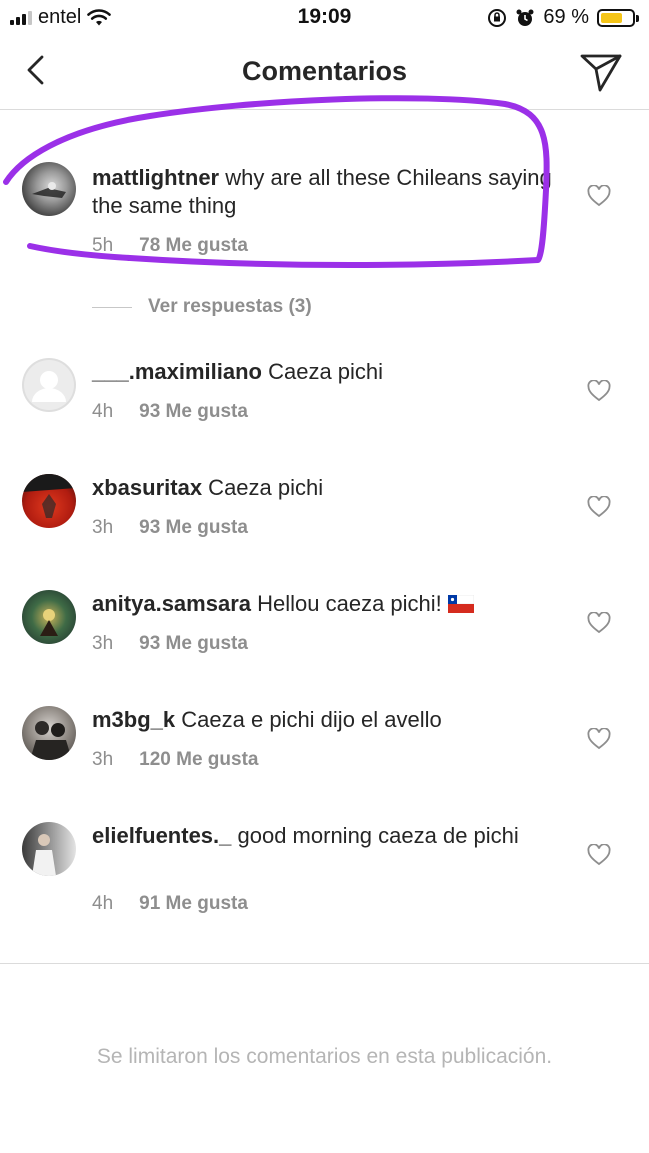  Describe the element at coordinates (525, 17) in the screenshot. I see `alarm-icon` at that location.